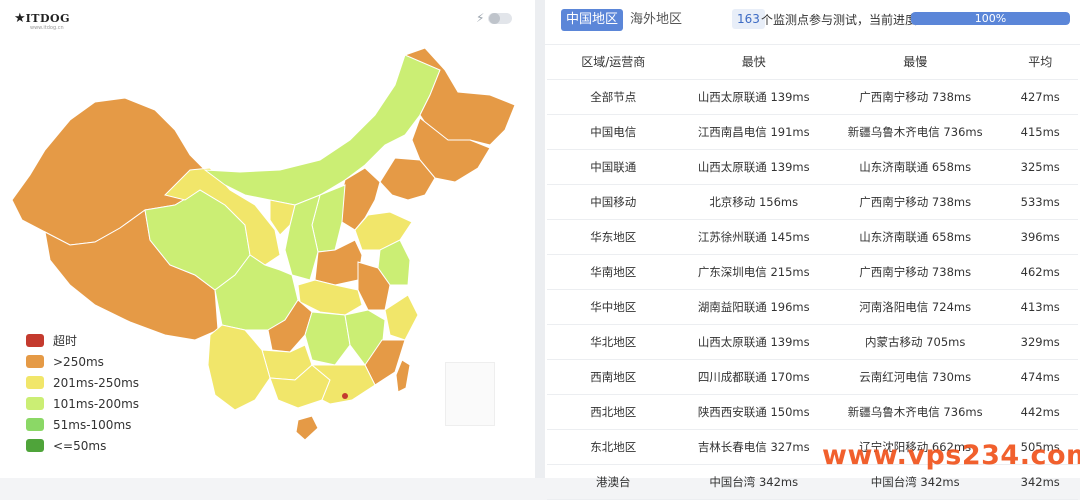 The width and height of the screenshot is (1080, 500). I want to click on legend-label: 超时, so click(65, 341).